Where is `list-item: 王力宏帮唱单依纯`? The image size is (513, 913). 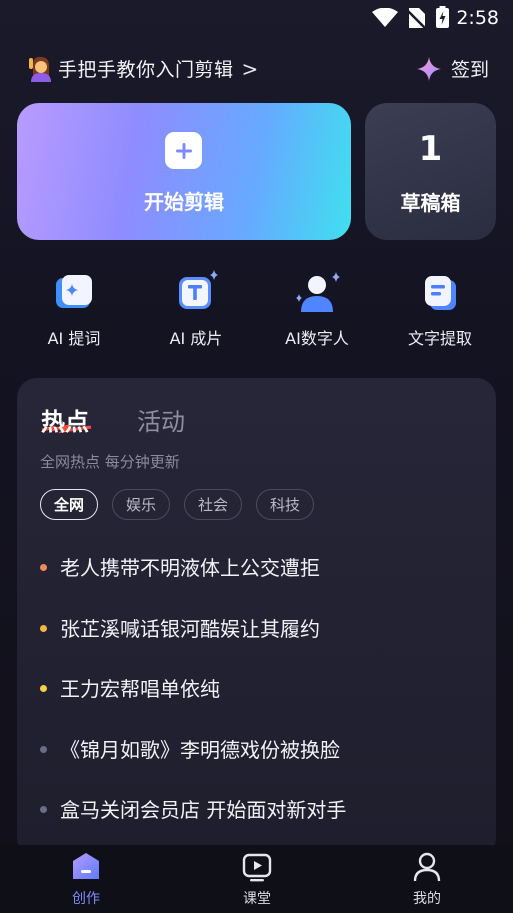
list-item: 王力宏帮唱单依纯 is located at coordinates (258, 697).